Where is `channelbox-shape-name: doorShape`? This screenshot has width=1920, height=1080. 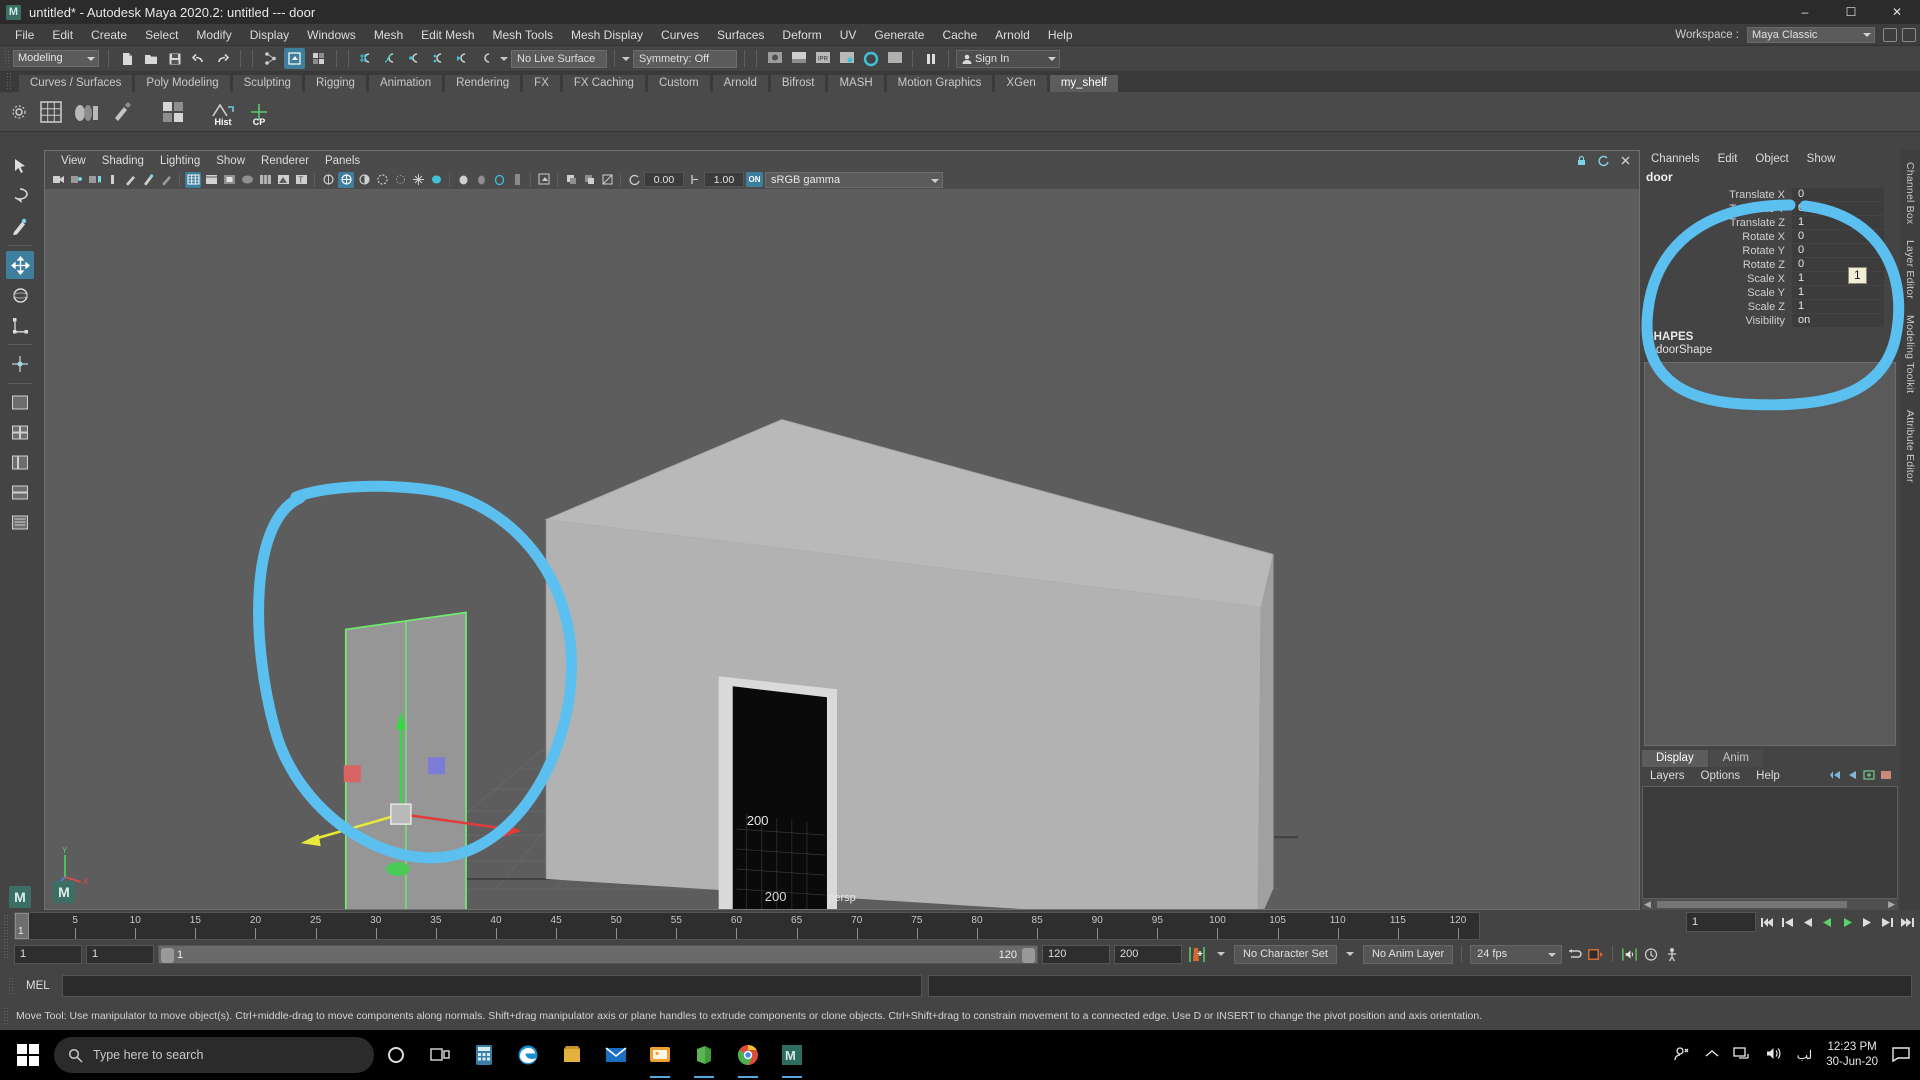
channelbox-shape-name: doorShape is located at coordinates (1770, 350).